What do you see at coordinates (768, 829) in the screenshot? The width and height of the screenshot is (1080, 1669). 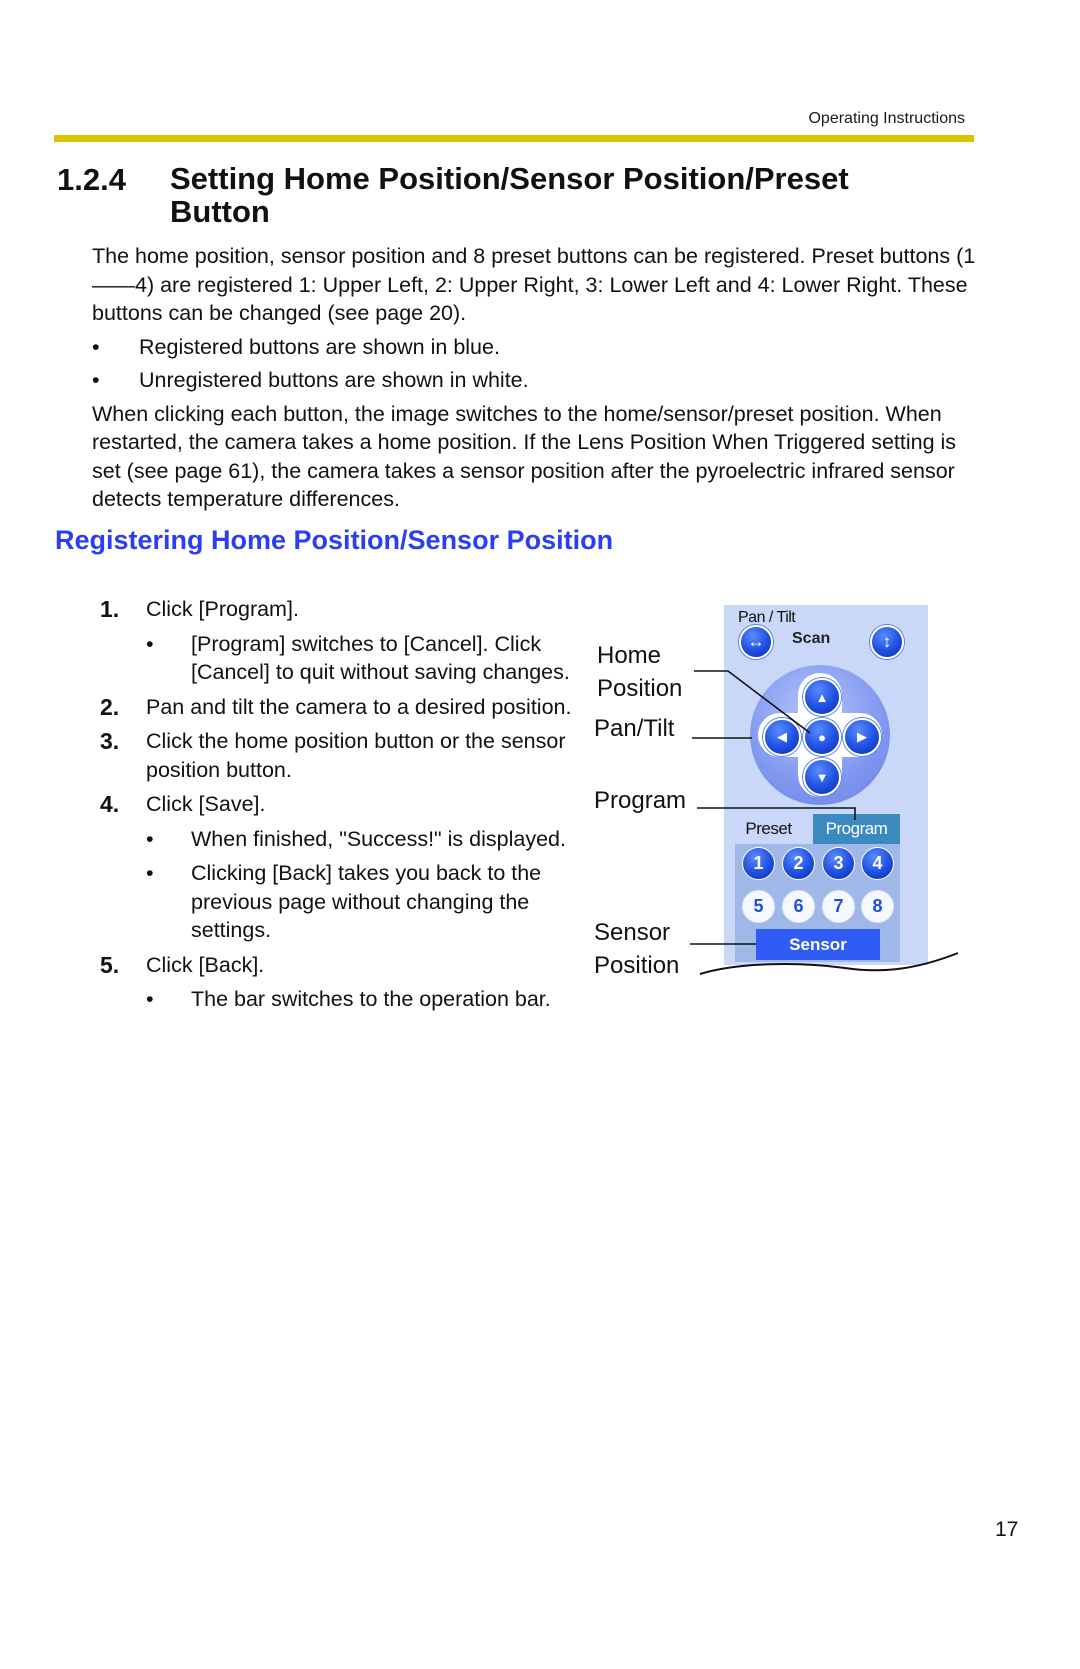 I see `tab-preset: Preset` at bounding box center [768, 829].